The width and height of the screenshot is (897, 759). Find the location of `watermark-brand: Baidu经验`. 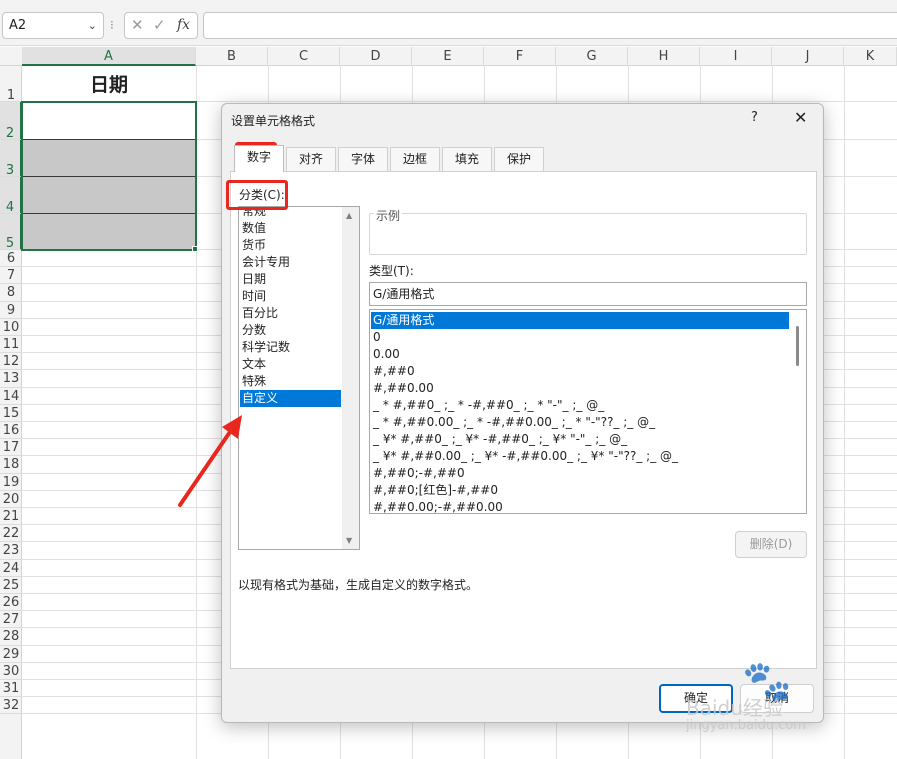

watermark-brand: Baidu经验 is located at coordinates (734, 708).